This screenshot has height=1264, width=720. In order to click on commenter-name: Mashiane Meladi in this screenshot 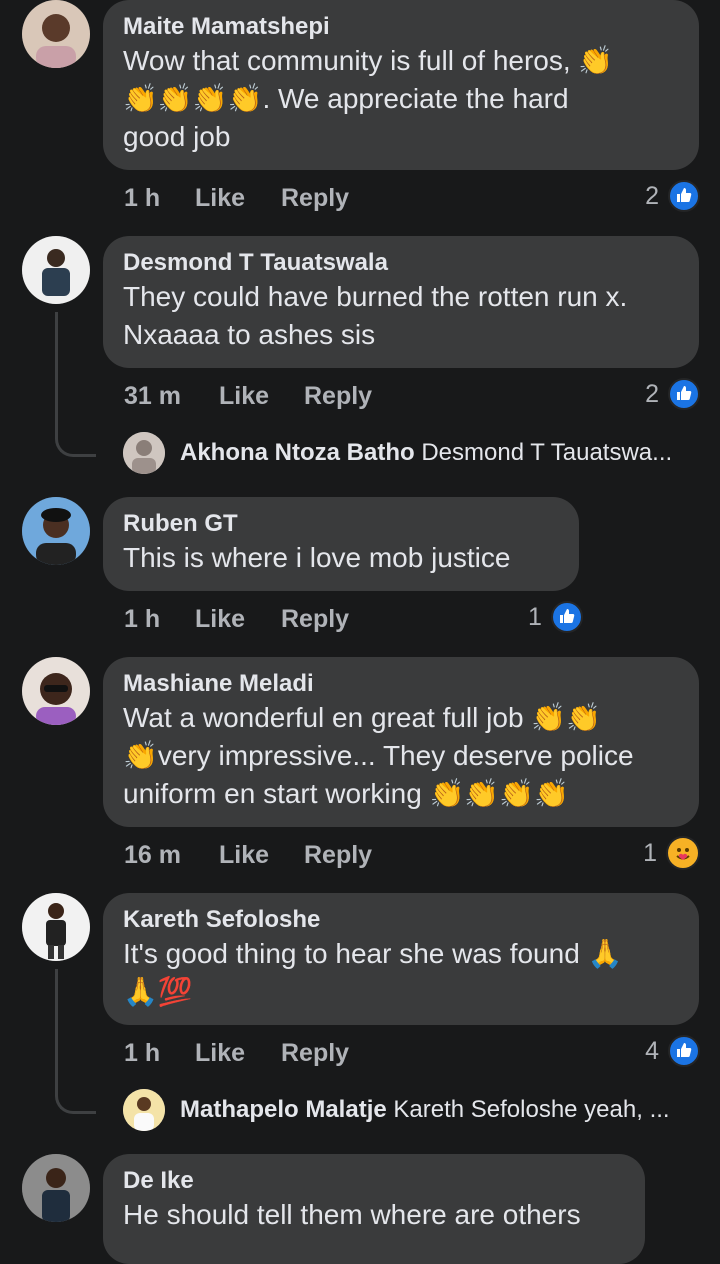, I will do `click(401, 684)`.